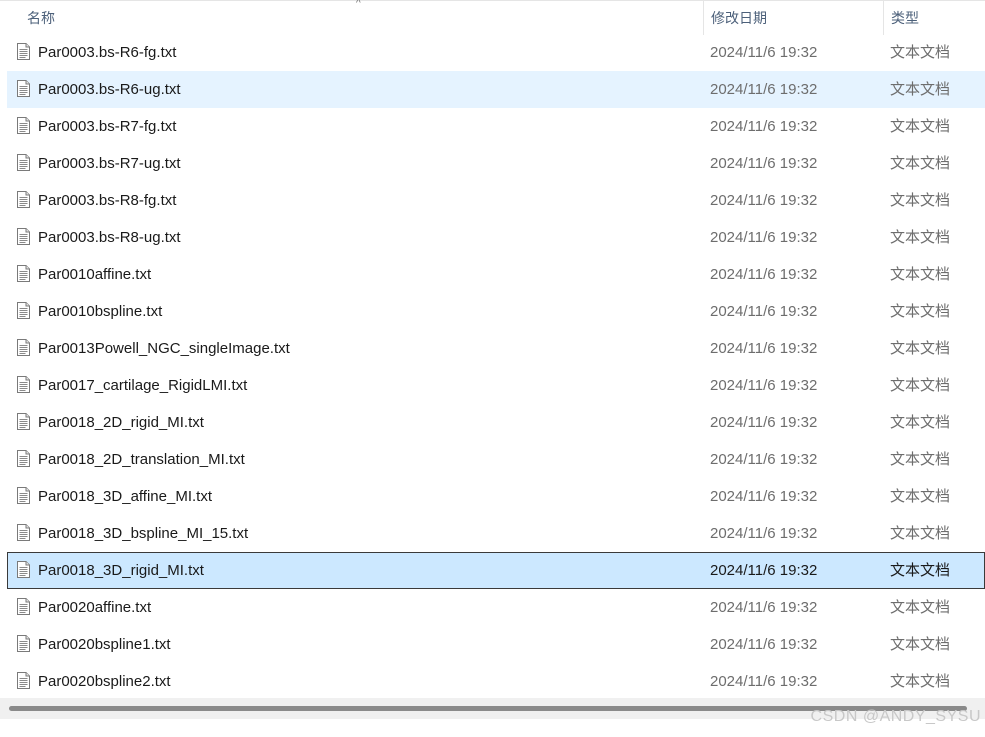 The image size is (985, 737). Describe the element at coordinates (793, 18) in the screenshot. I see `column-header-modified: 修改日期` at that location.